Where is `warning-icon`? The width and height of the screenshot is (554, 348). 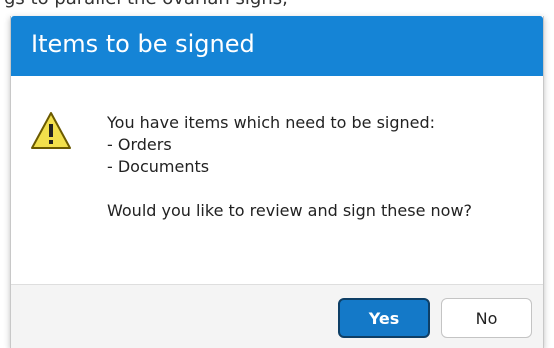
warning-icon is located at coordinates (51, 130).